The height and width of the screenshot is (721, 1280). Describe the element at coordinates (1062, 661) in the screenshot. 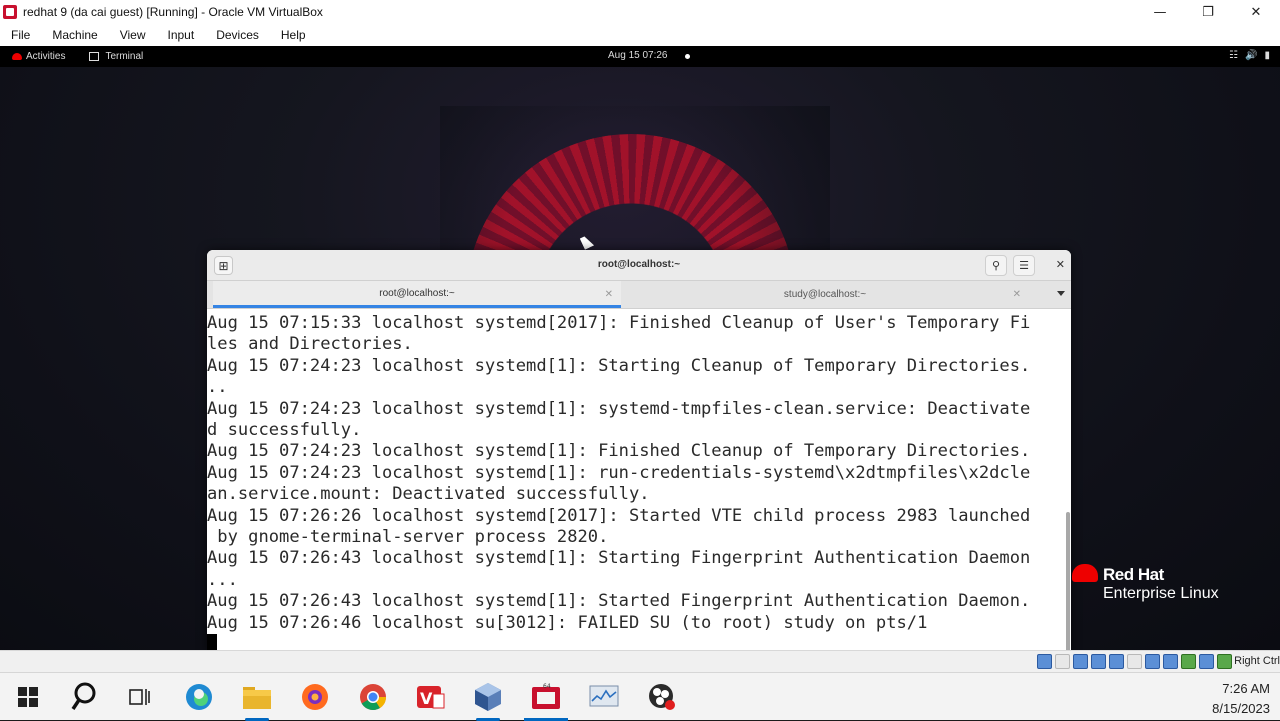

I see `optical-drive-icon` at that location.